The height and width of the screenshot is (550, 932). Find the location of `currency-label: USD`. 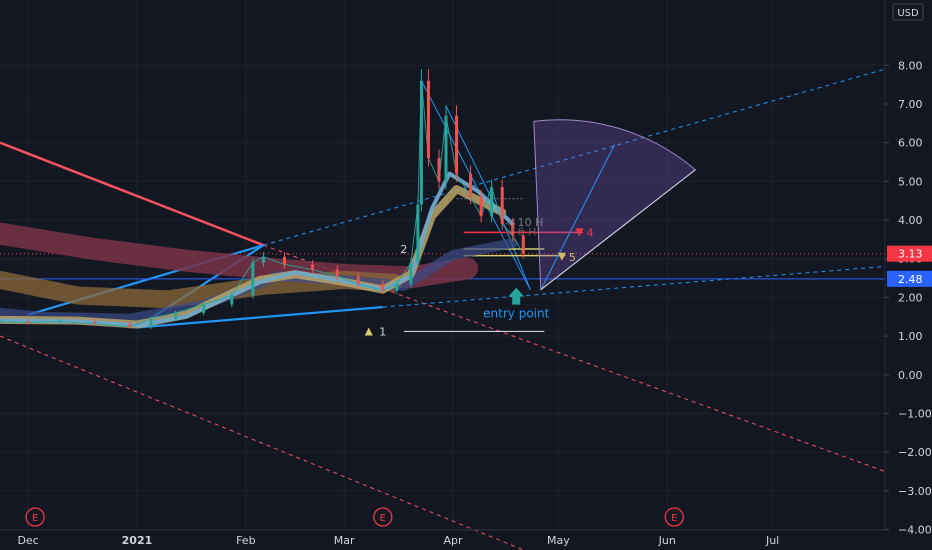

currency-label: USD is located at coordinates (908, 13).